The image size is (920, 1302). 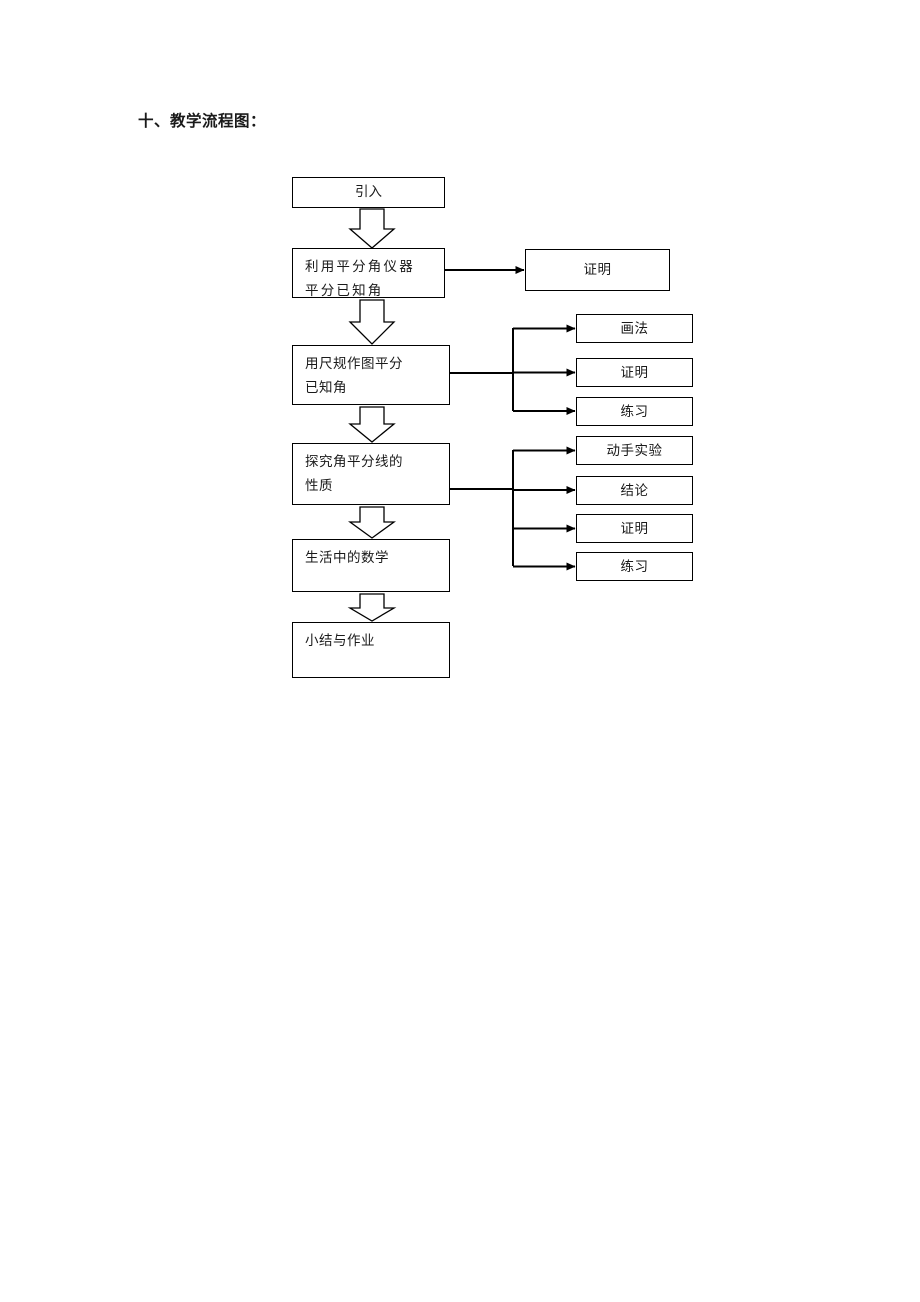 I want to click on flow-node-label: 生活中的数学, so click(x=347, y=558).